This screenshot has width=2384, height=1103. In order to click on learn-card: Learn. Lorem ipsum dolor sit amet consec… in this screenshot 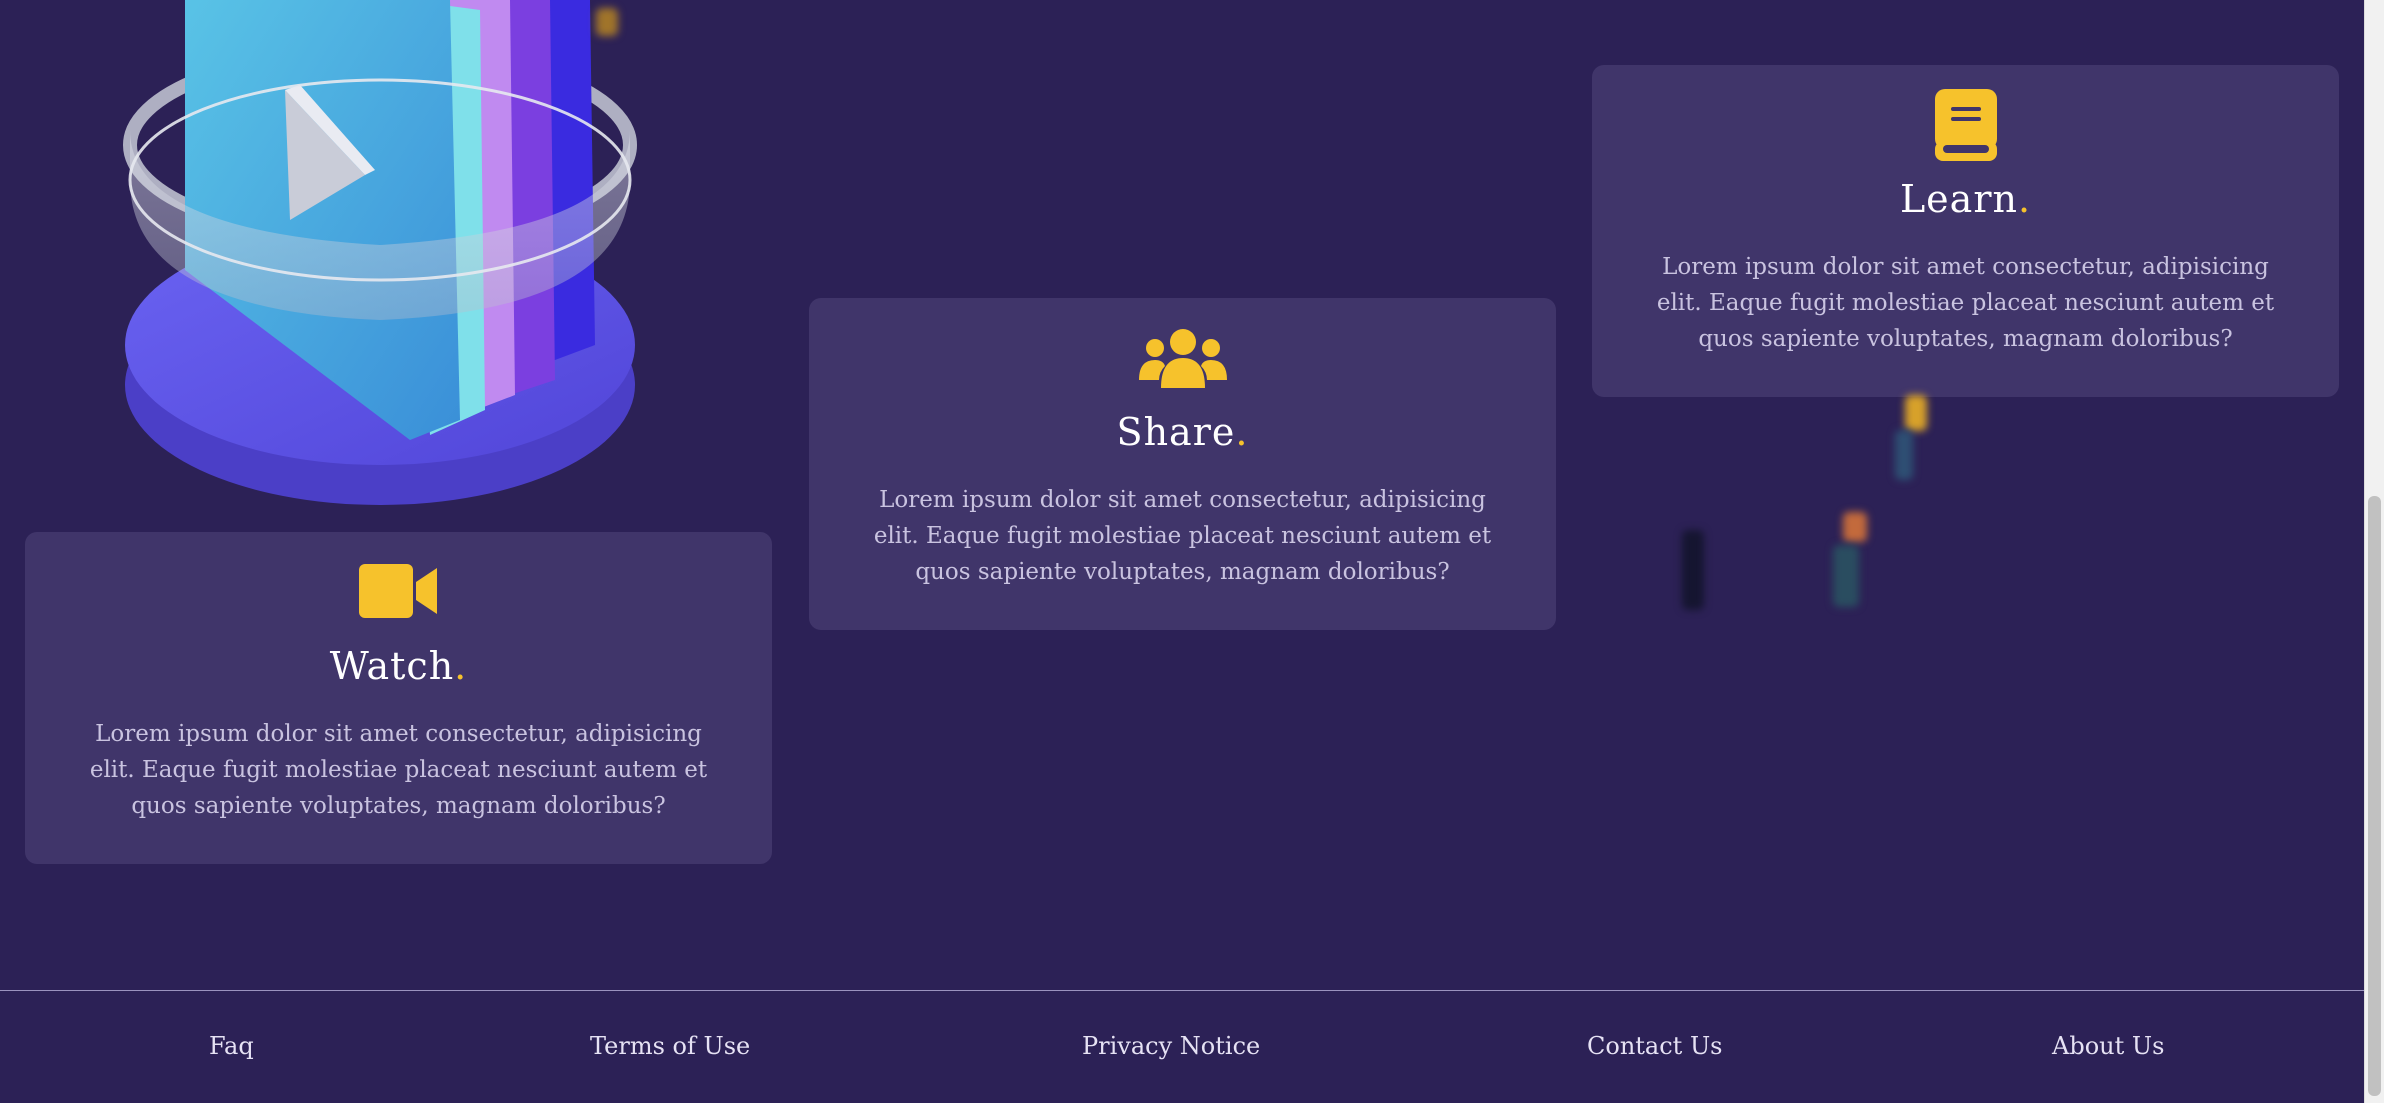, I will do `click(1965, 231)`.